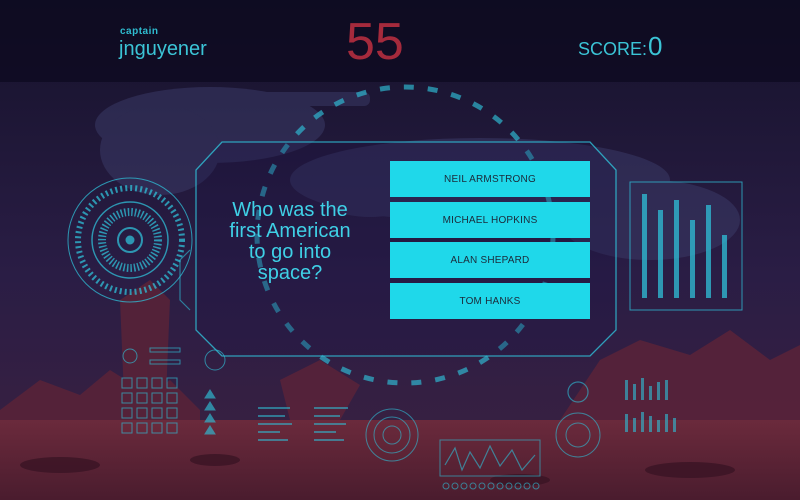 The height and width of the screenshot is (500, 800). I want to click on countdown-timer: 55, so click(375, 42).